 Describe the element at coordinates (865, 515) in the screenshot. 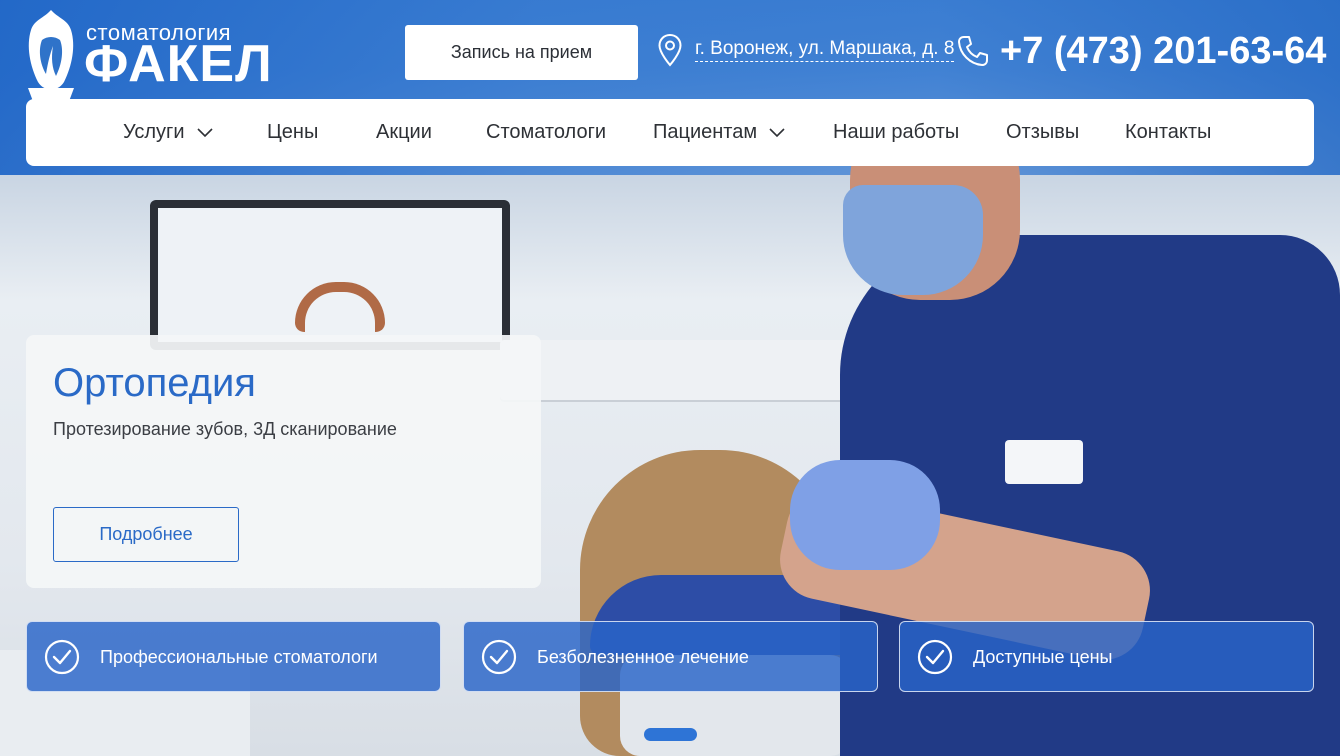

I see `photo-glove` at that location.